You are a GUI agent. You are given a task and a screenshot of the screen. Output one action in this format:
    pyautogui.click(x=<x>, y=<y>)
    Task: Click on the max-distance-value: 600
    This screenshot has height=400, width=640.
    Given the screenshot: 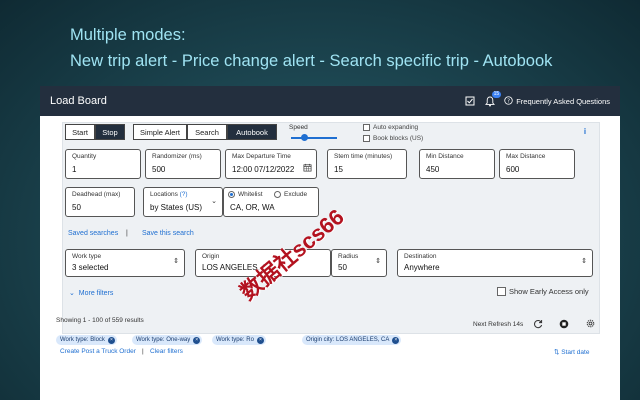 What is the action you would take?
    pyautogui.click(x=513, y=169)
    